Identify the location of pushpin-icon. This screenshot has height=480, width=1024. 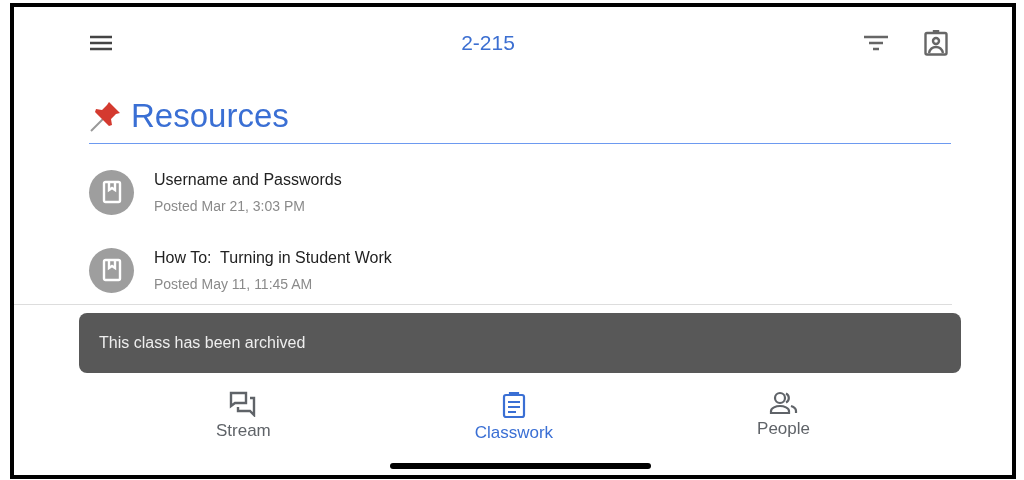
(106, 116).